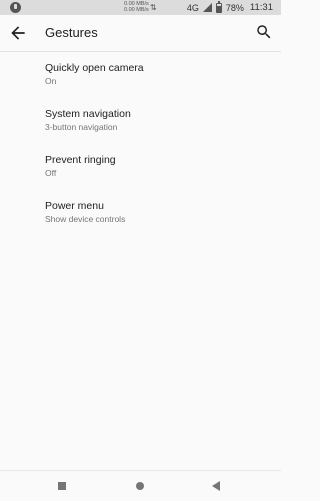 The width and height of the screenshot is (320, 501). I want to click on recents-icon, so click(62, 486).